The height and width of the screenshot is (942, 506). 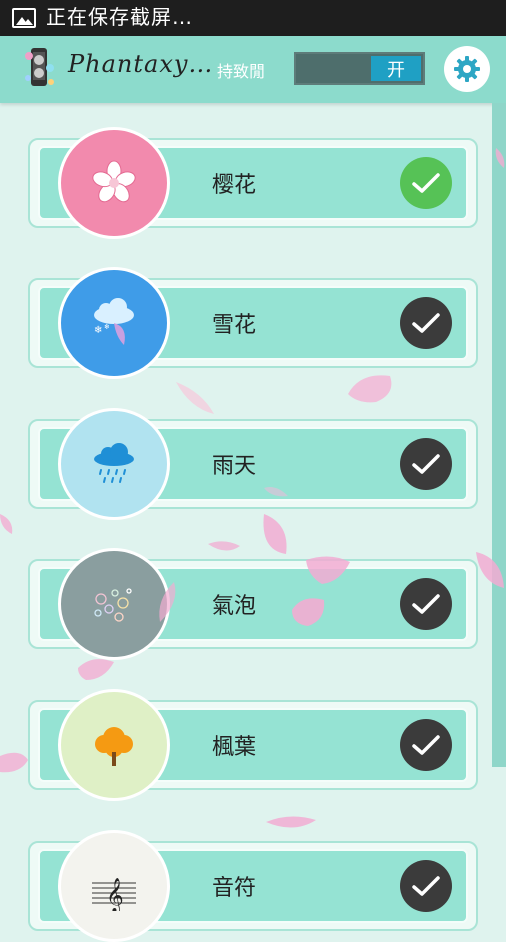 I want to click on item-thumbnail: ❄ ❄, so click(x=114, y=323).